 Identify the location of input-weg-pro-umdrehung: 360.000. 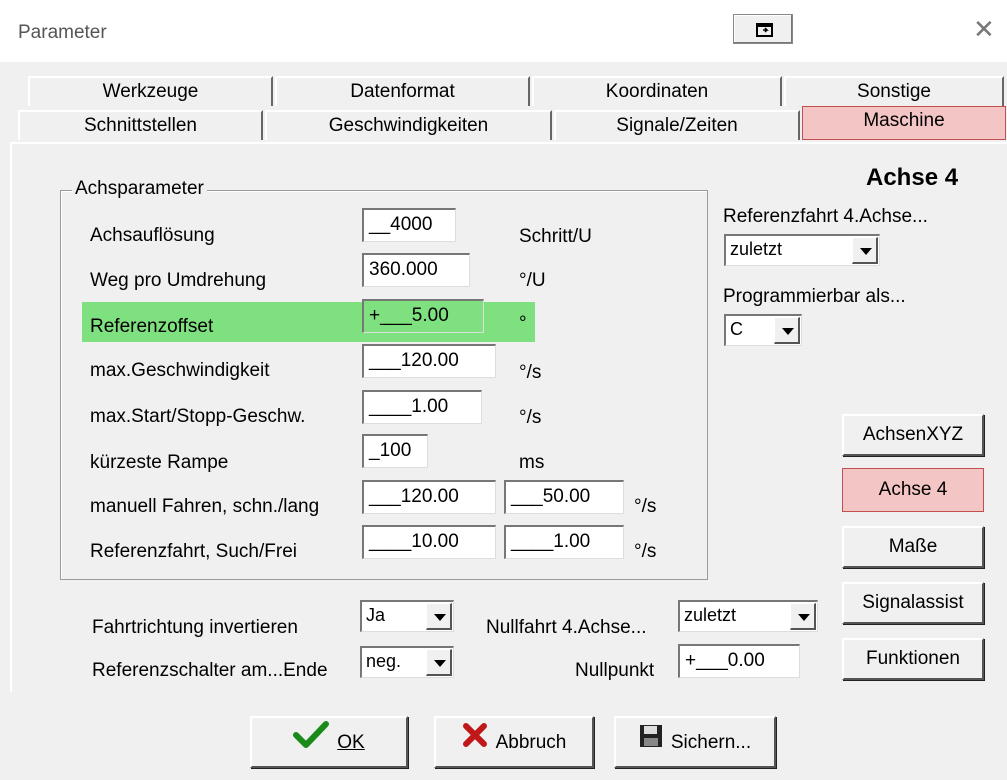
(416, 270).